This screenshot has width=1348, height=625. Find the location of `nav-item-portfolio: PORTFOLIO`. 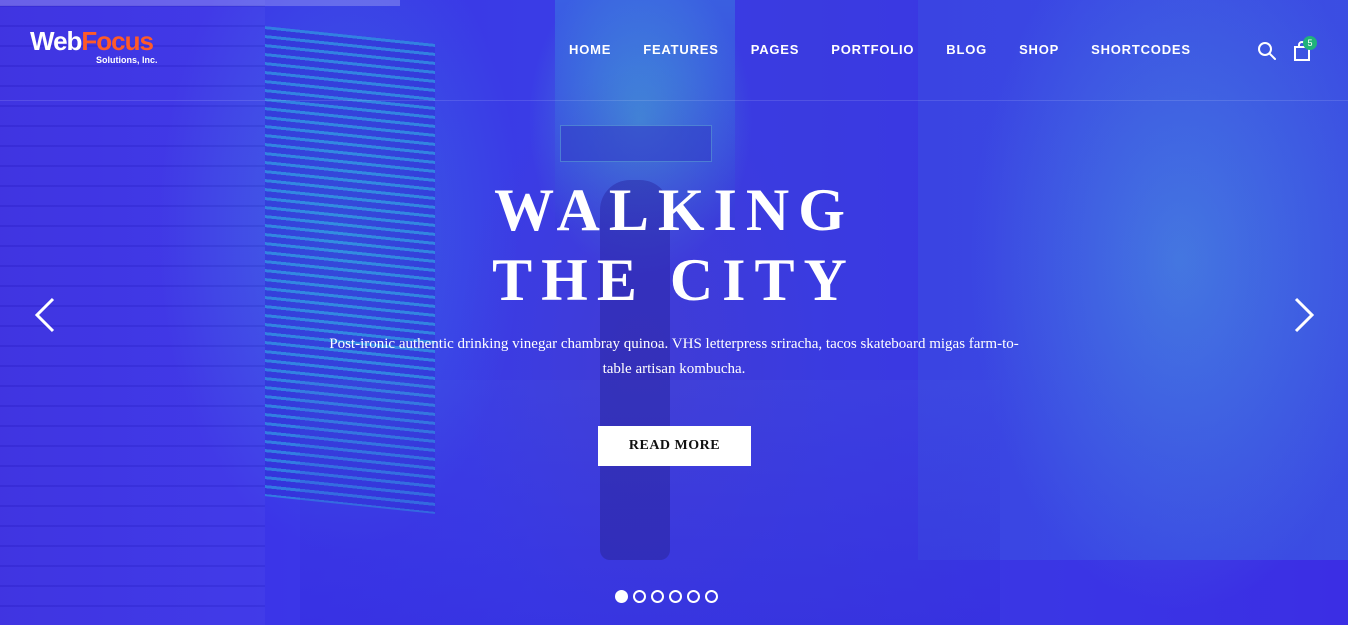

nav-item-portfolio: PORTFOLIO is located at coordinates (872, 49).